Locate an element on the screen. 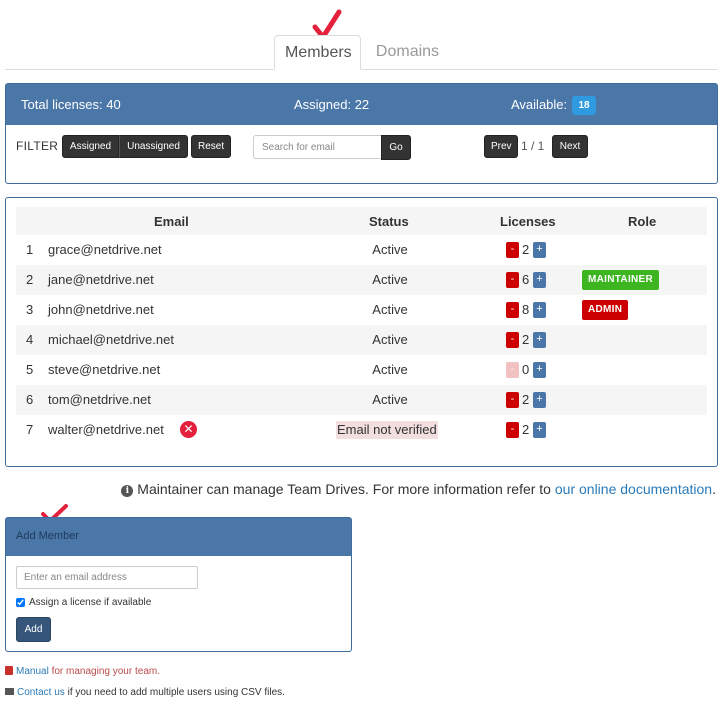 The height and width of the screenshot is (704, 721). tabs-divider is located at coordinates (361, 69).